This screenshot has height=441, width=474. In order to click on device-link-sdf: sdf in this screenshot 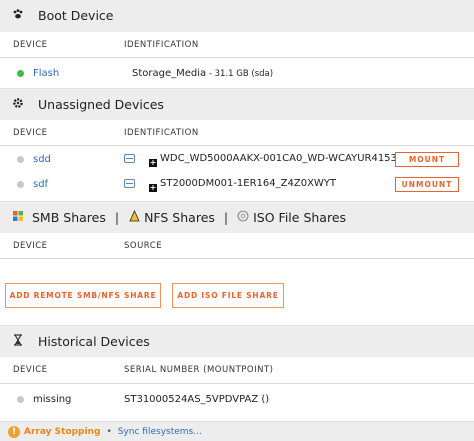, I will do `click(40, 184)`.